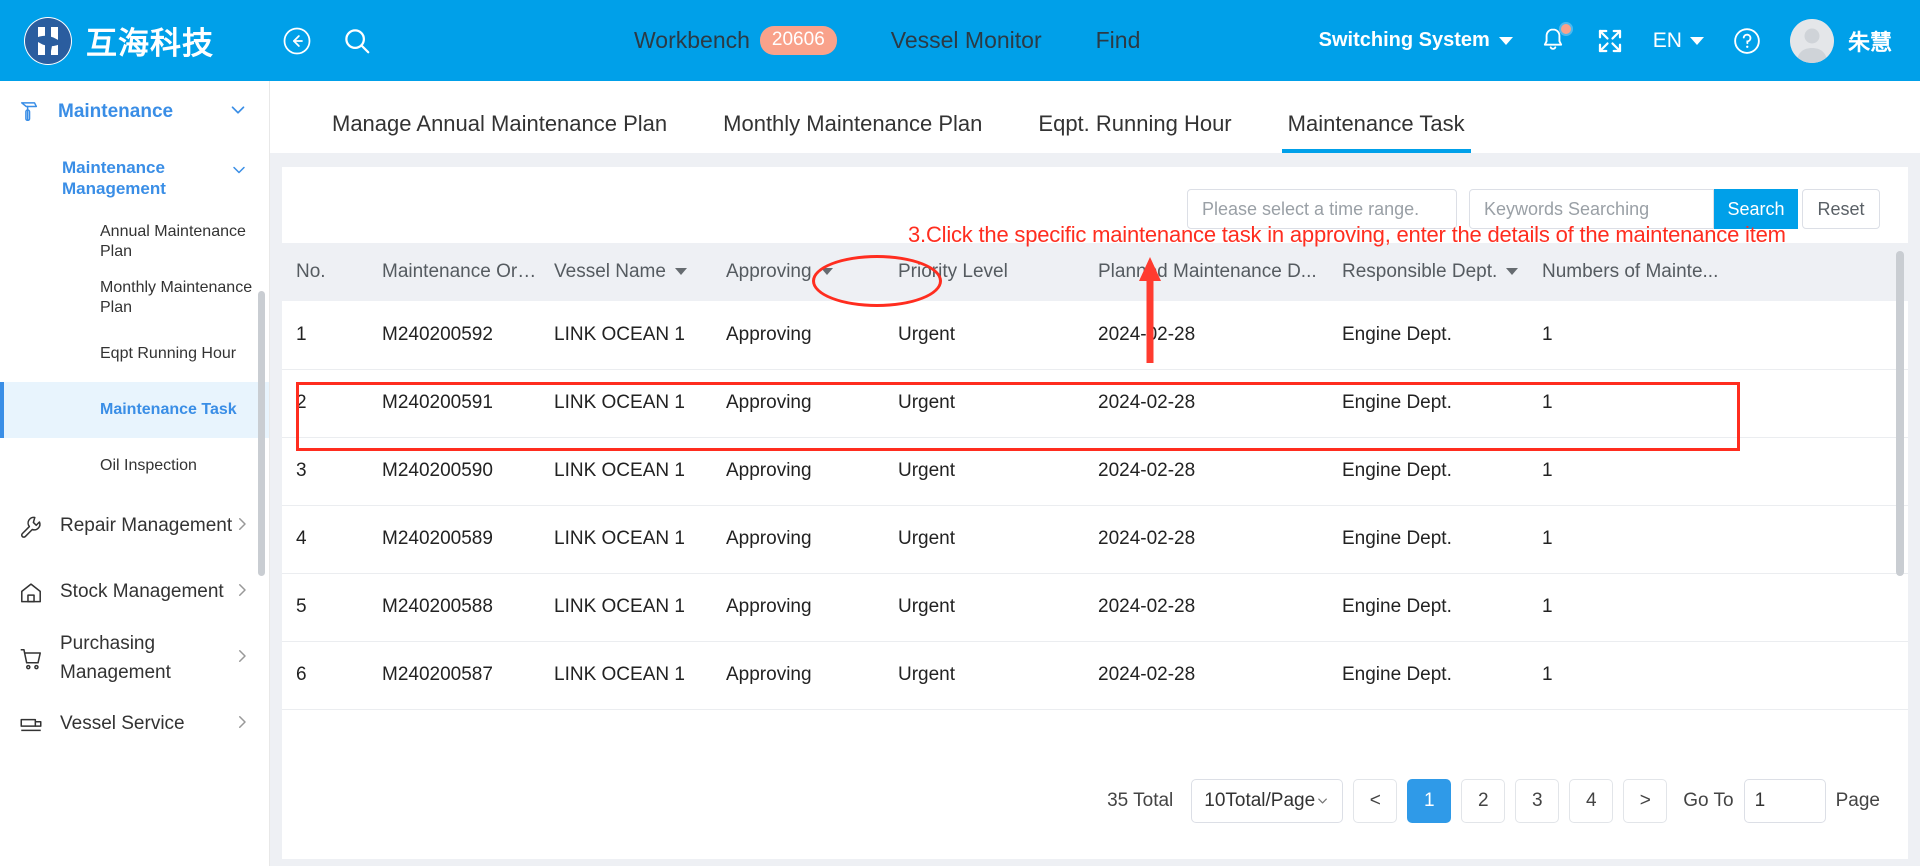 This screenshot has width=1920, height=866. Describe the element at coordinates (966, 40) in the screenshot. I see `nav-item-vessel-monitor: Vessel Monitor` at that location.